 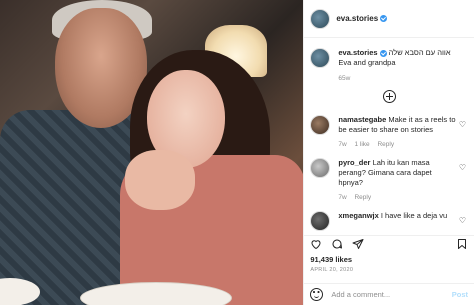 I want to click on emoji-icon, so click(x=317, y=294).